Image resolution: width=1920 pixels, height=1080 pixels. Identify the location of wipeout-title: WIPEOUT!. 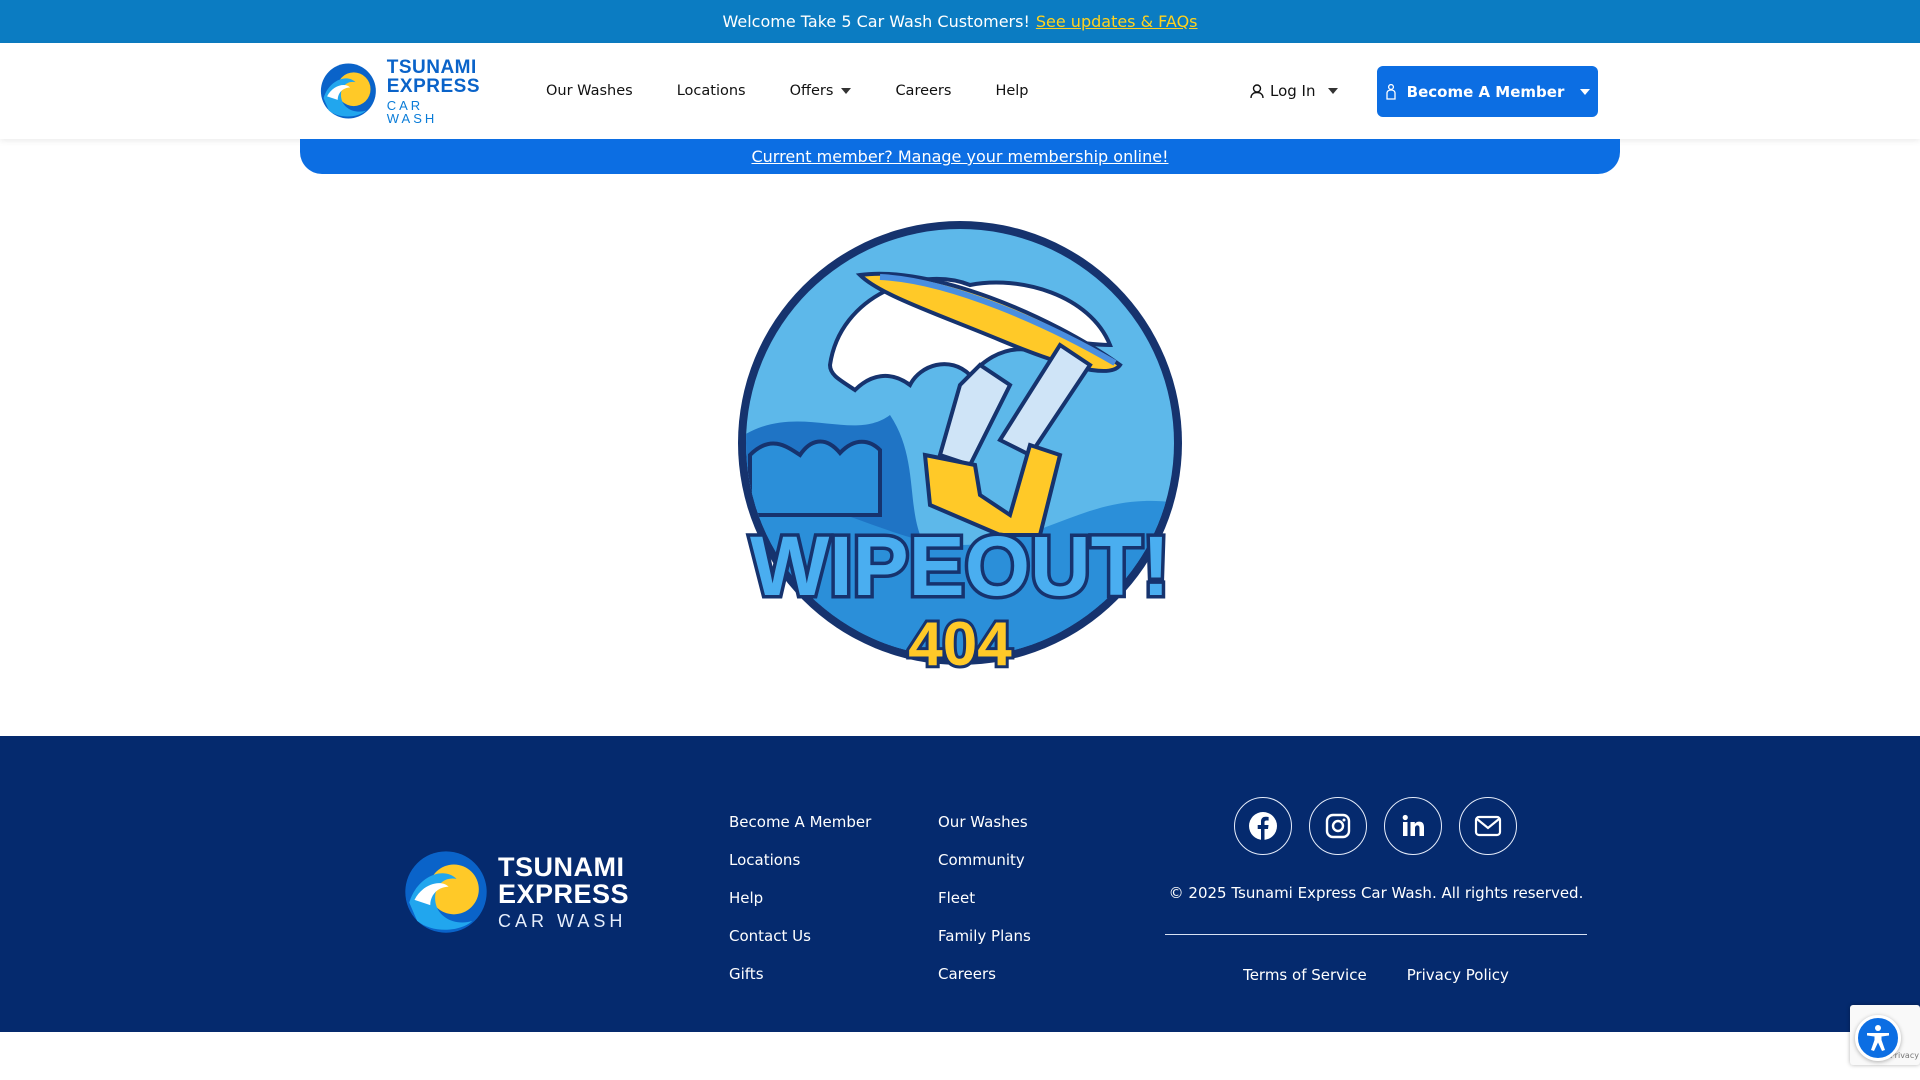
(960, 566).